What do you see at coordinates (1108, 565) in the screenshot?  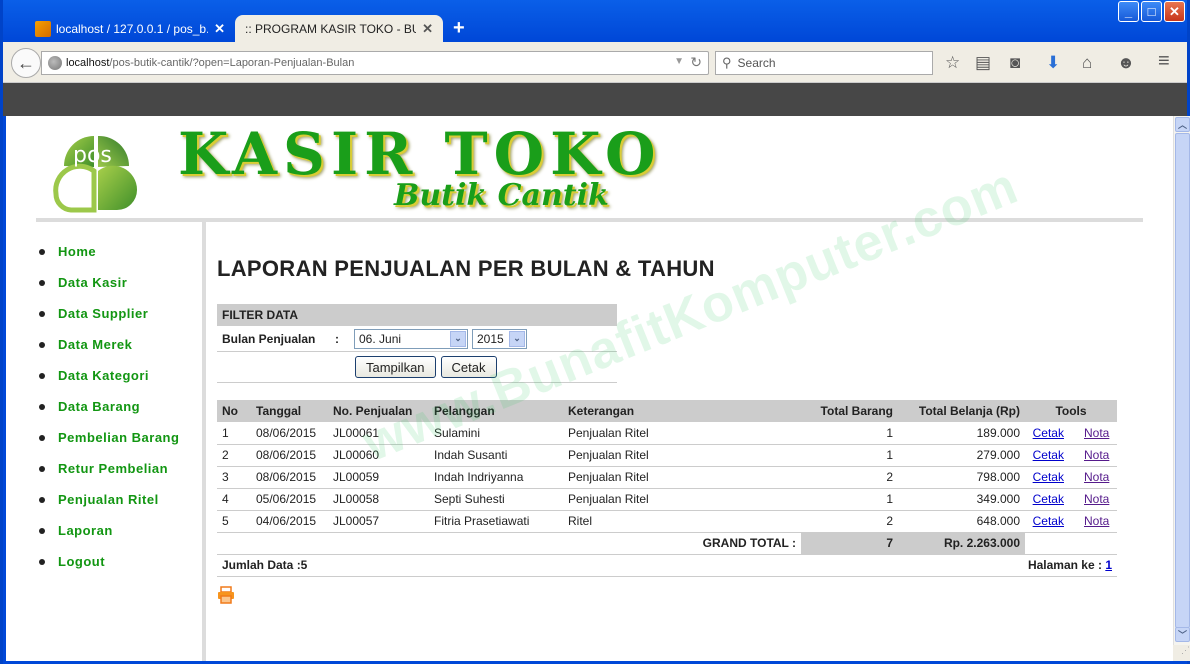 I see `page-link-1: 1` at bounding box center [1108, 565].